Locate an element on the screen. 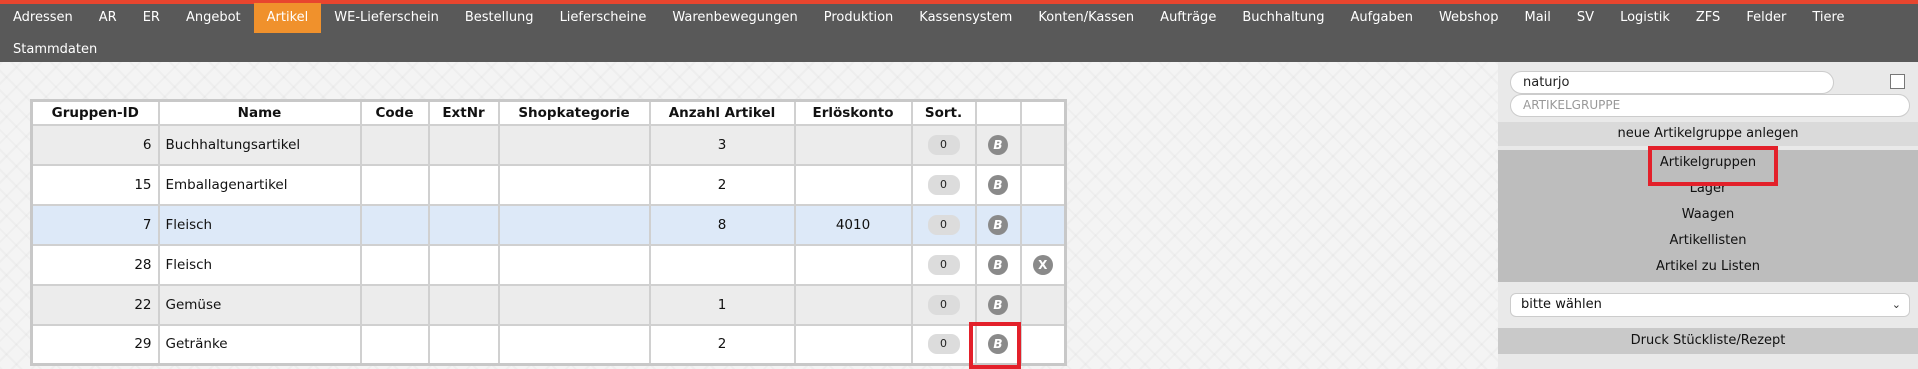  nav-item-angebot: Angebot is located at coordinates (213, 18).